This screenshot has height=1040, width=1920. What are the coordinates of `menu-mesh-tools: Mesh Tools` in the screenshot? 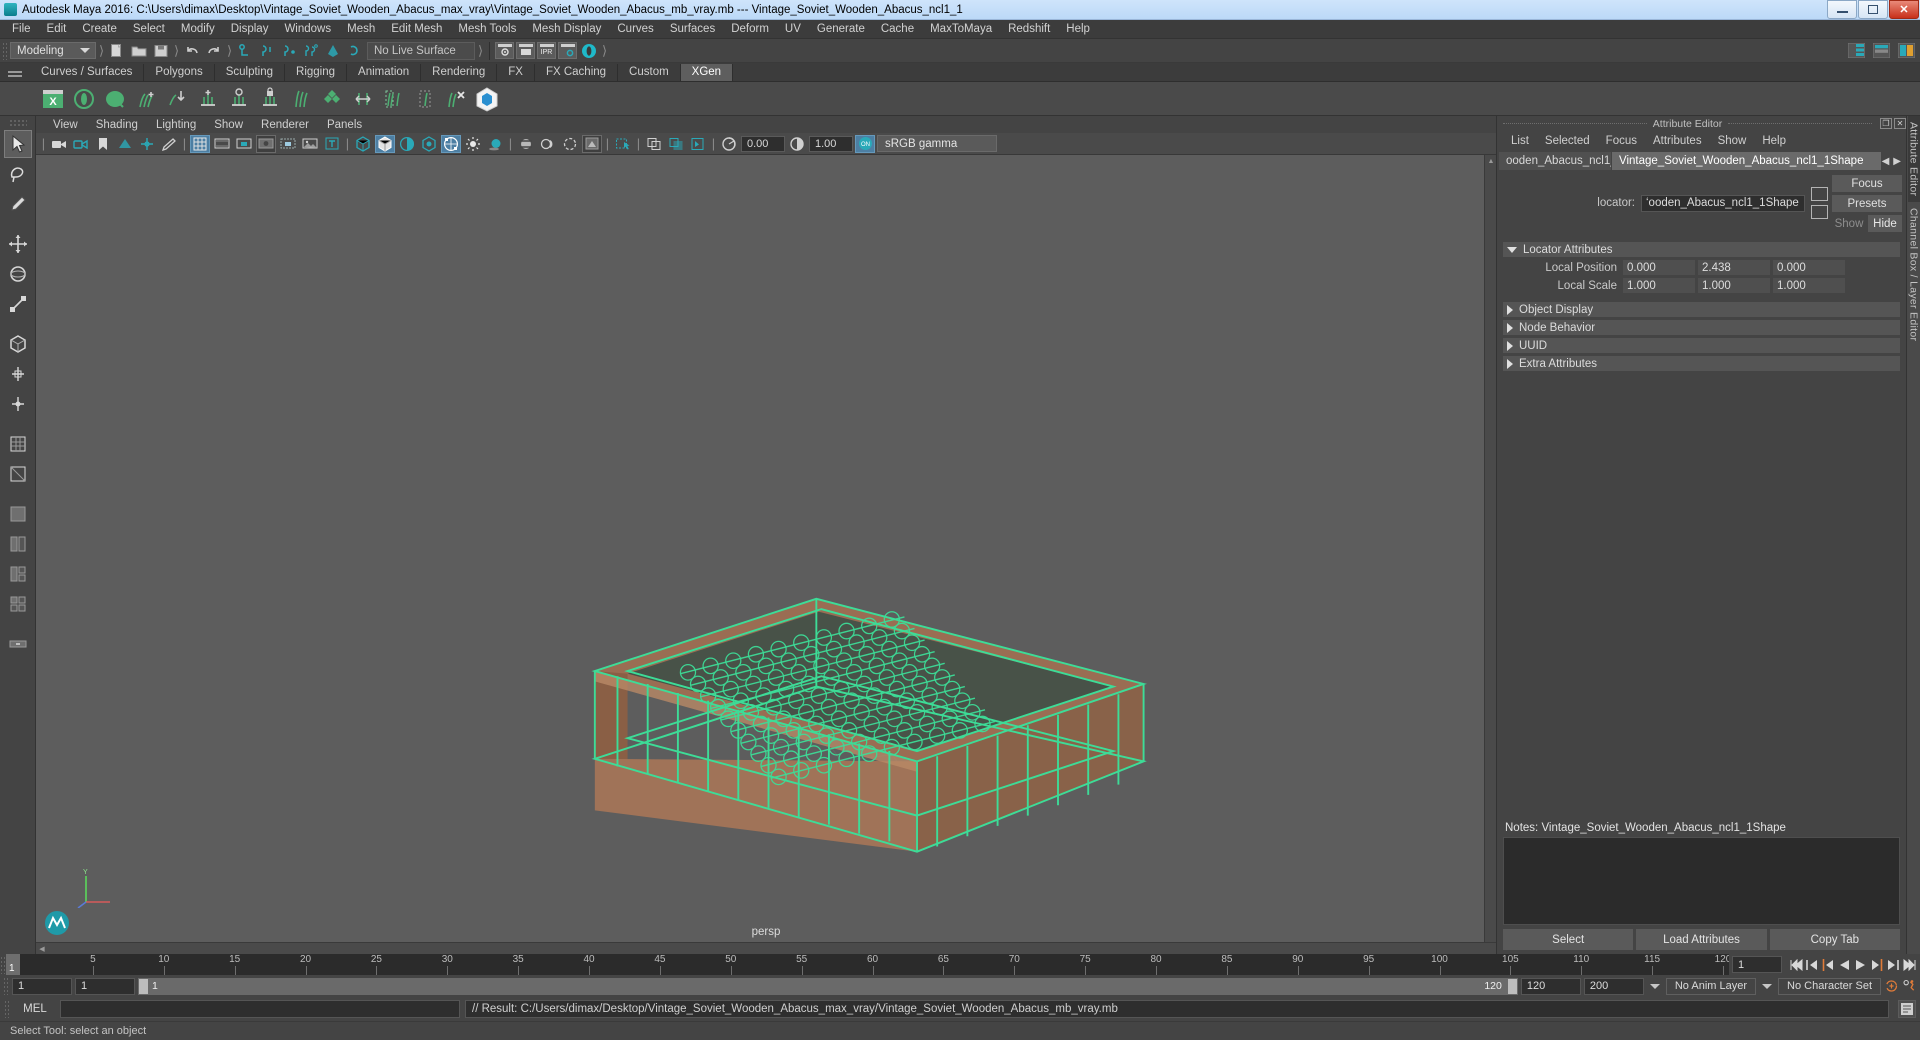 It's located at (487, 29).